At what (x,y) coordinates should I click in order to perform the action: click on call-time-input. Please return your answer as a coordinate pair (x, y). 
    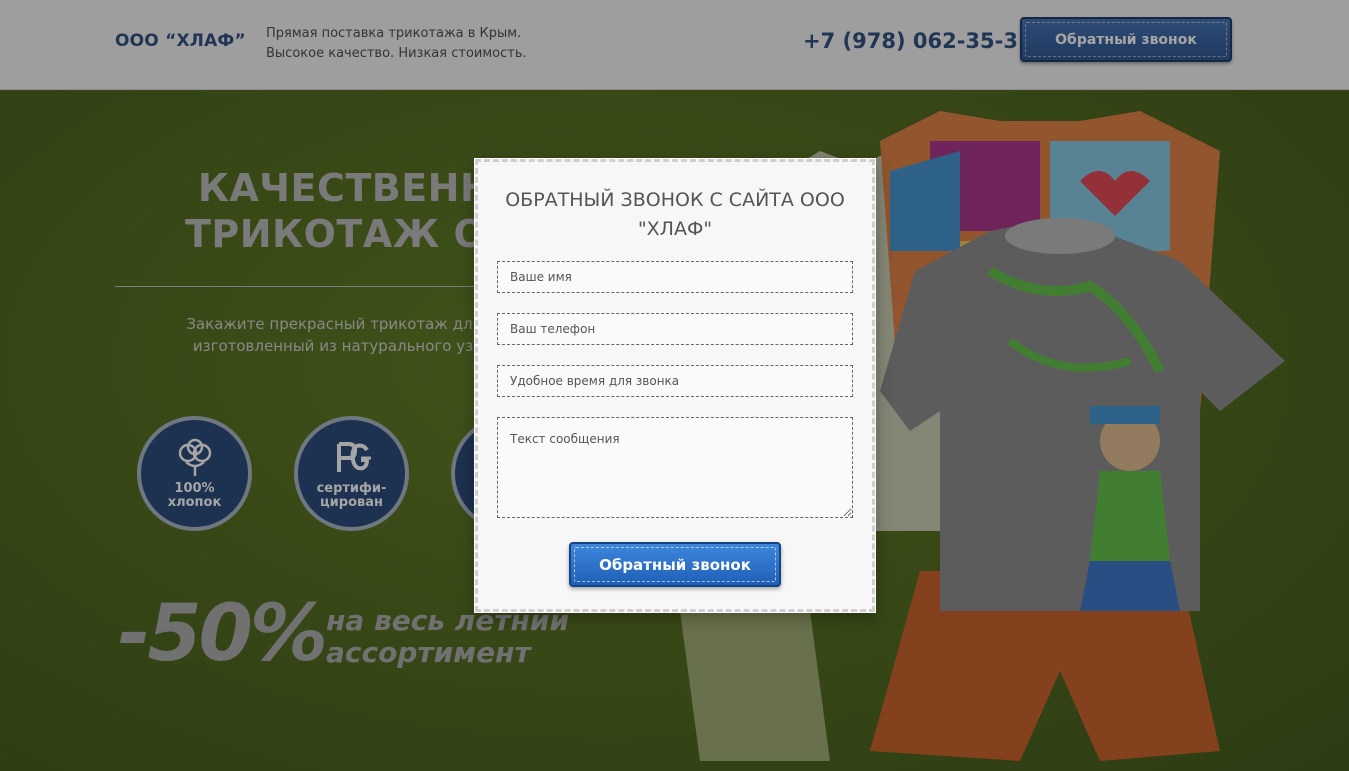
    Looking at the image, I should click on (675, 381).